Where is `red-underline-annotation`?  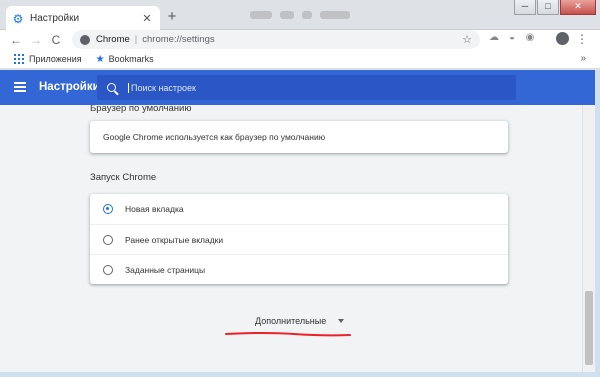 red-underline-annotation is located at coordinates (288, 334).